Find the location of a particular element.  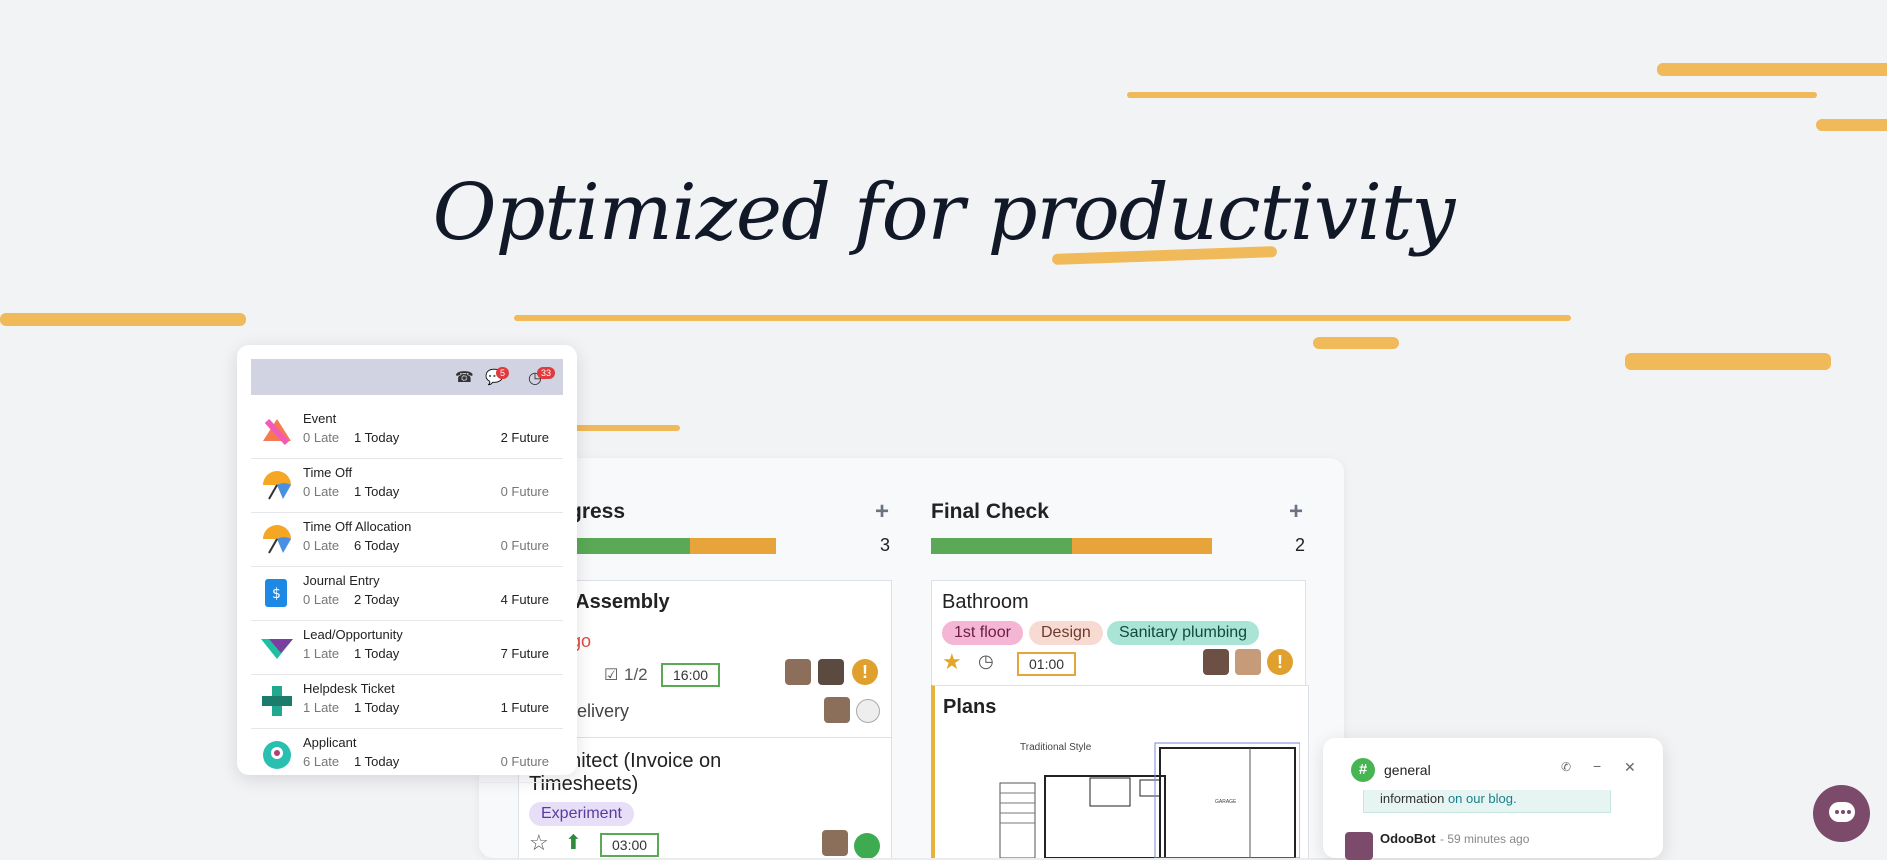

blog-link: on our blog. is located at coordinates (1482, 798).